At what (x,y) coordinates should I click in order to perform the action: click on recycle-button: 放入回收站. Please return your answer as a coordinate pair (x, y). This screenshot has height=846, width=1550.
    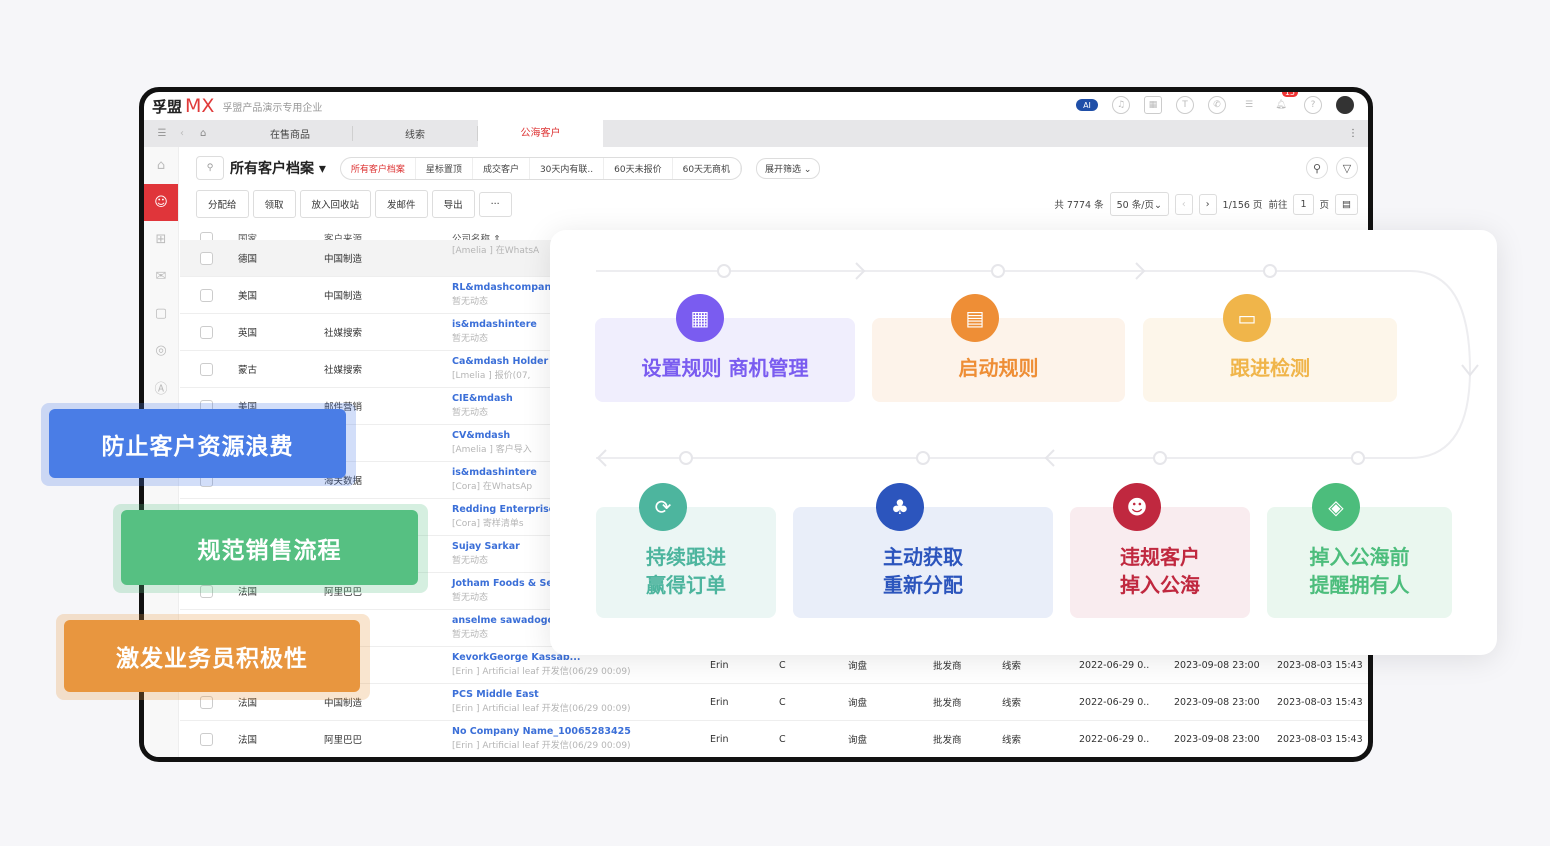
    Looking at the image, I should click on (335, 204).